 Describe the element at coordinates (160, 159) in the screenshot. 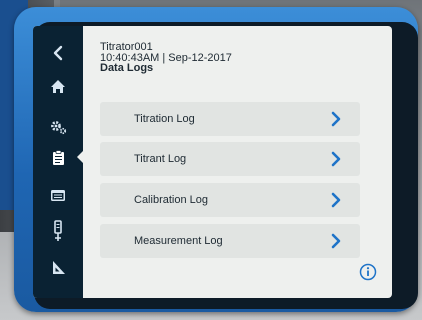

I see `menu-item-label: Titrant Log` at that location.